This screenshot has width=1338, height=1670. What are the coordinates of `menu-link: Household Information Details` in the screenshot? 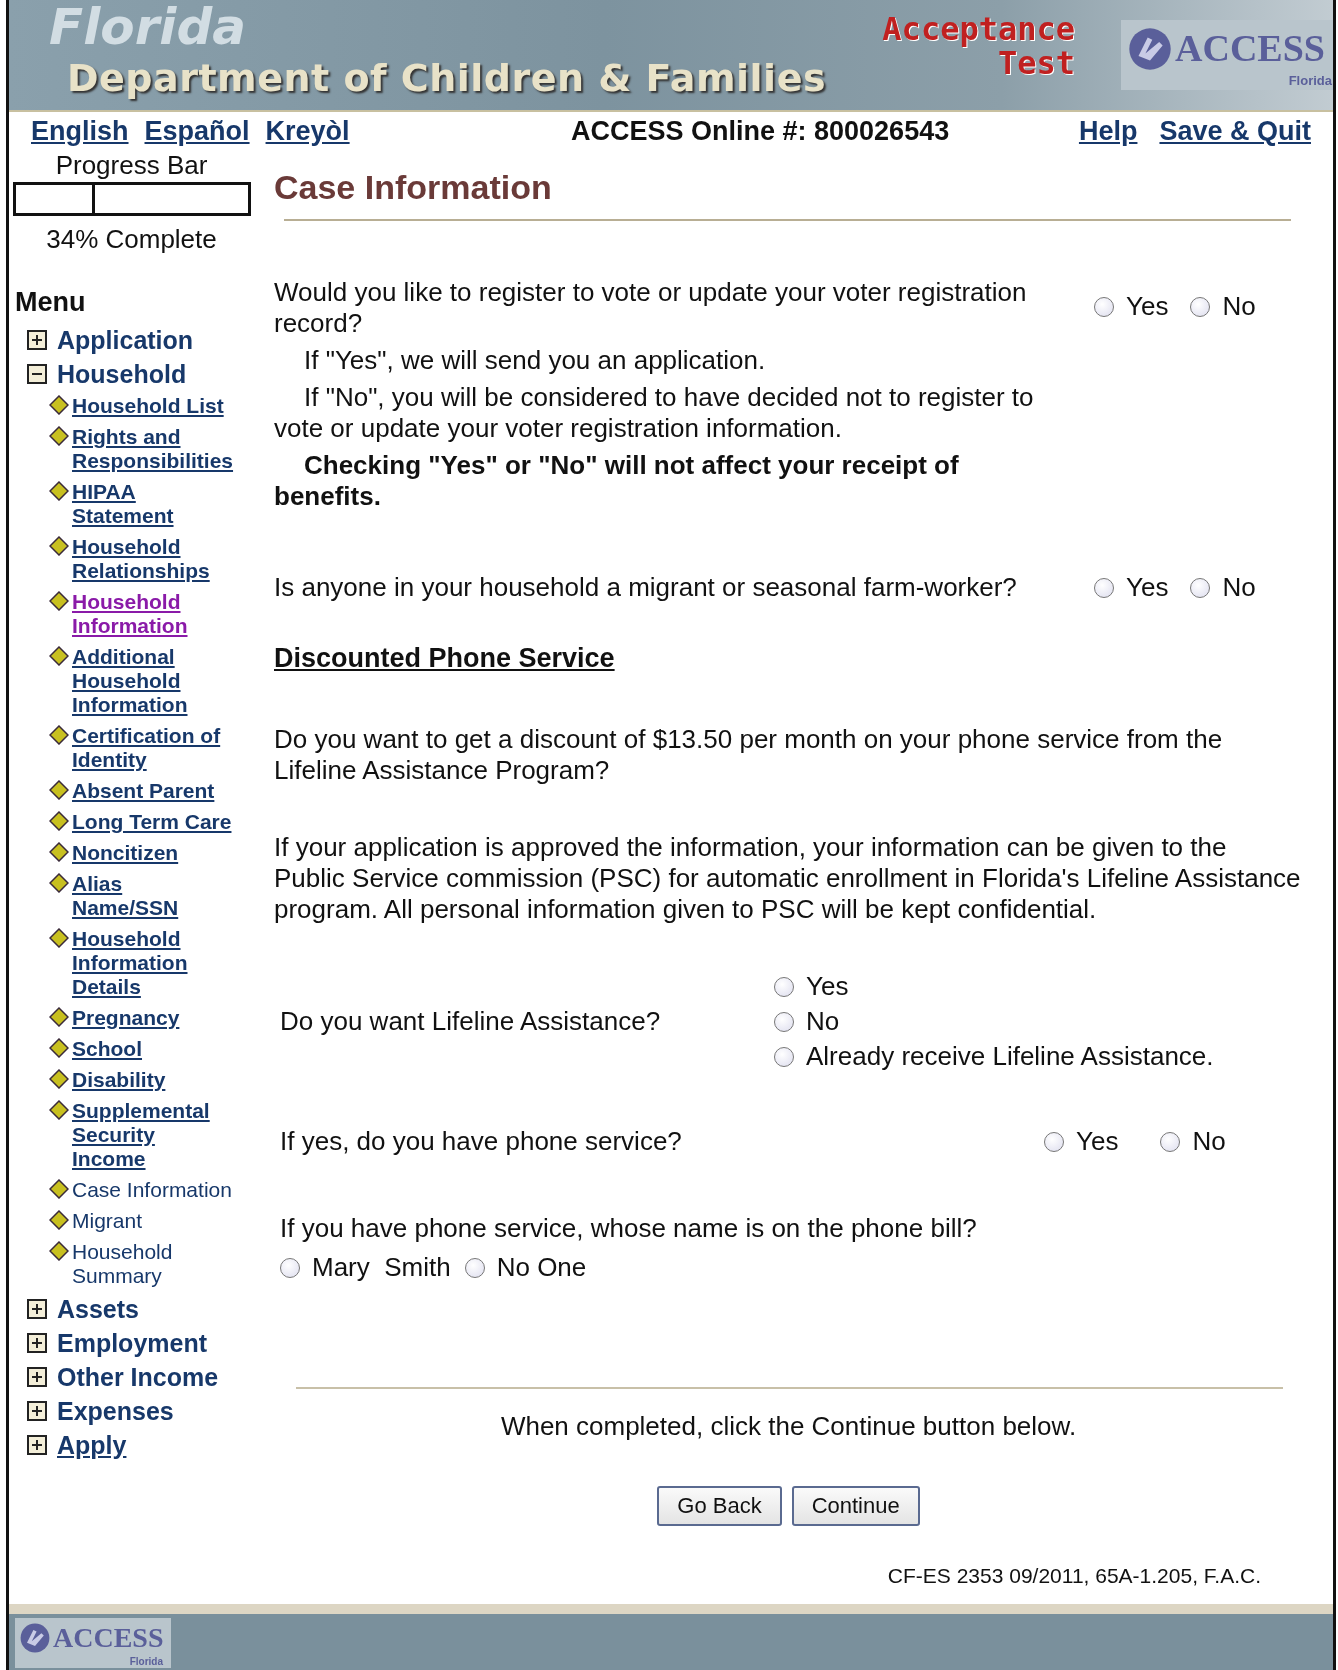 It's located at (152, 963).